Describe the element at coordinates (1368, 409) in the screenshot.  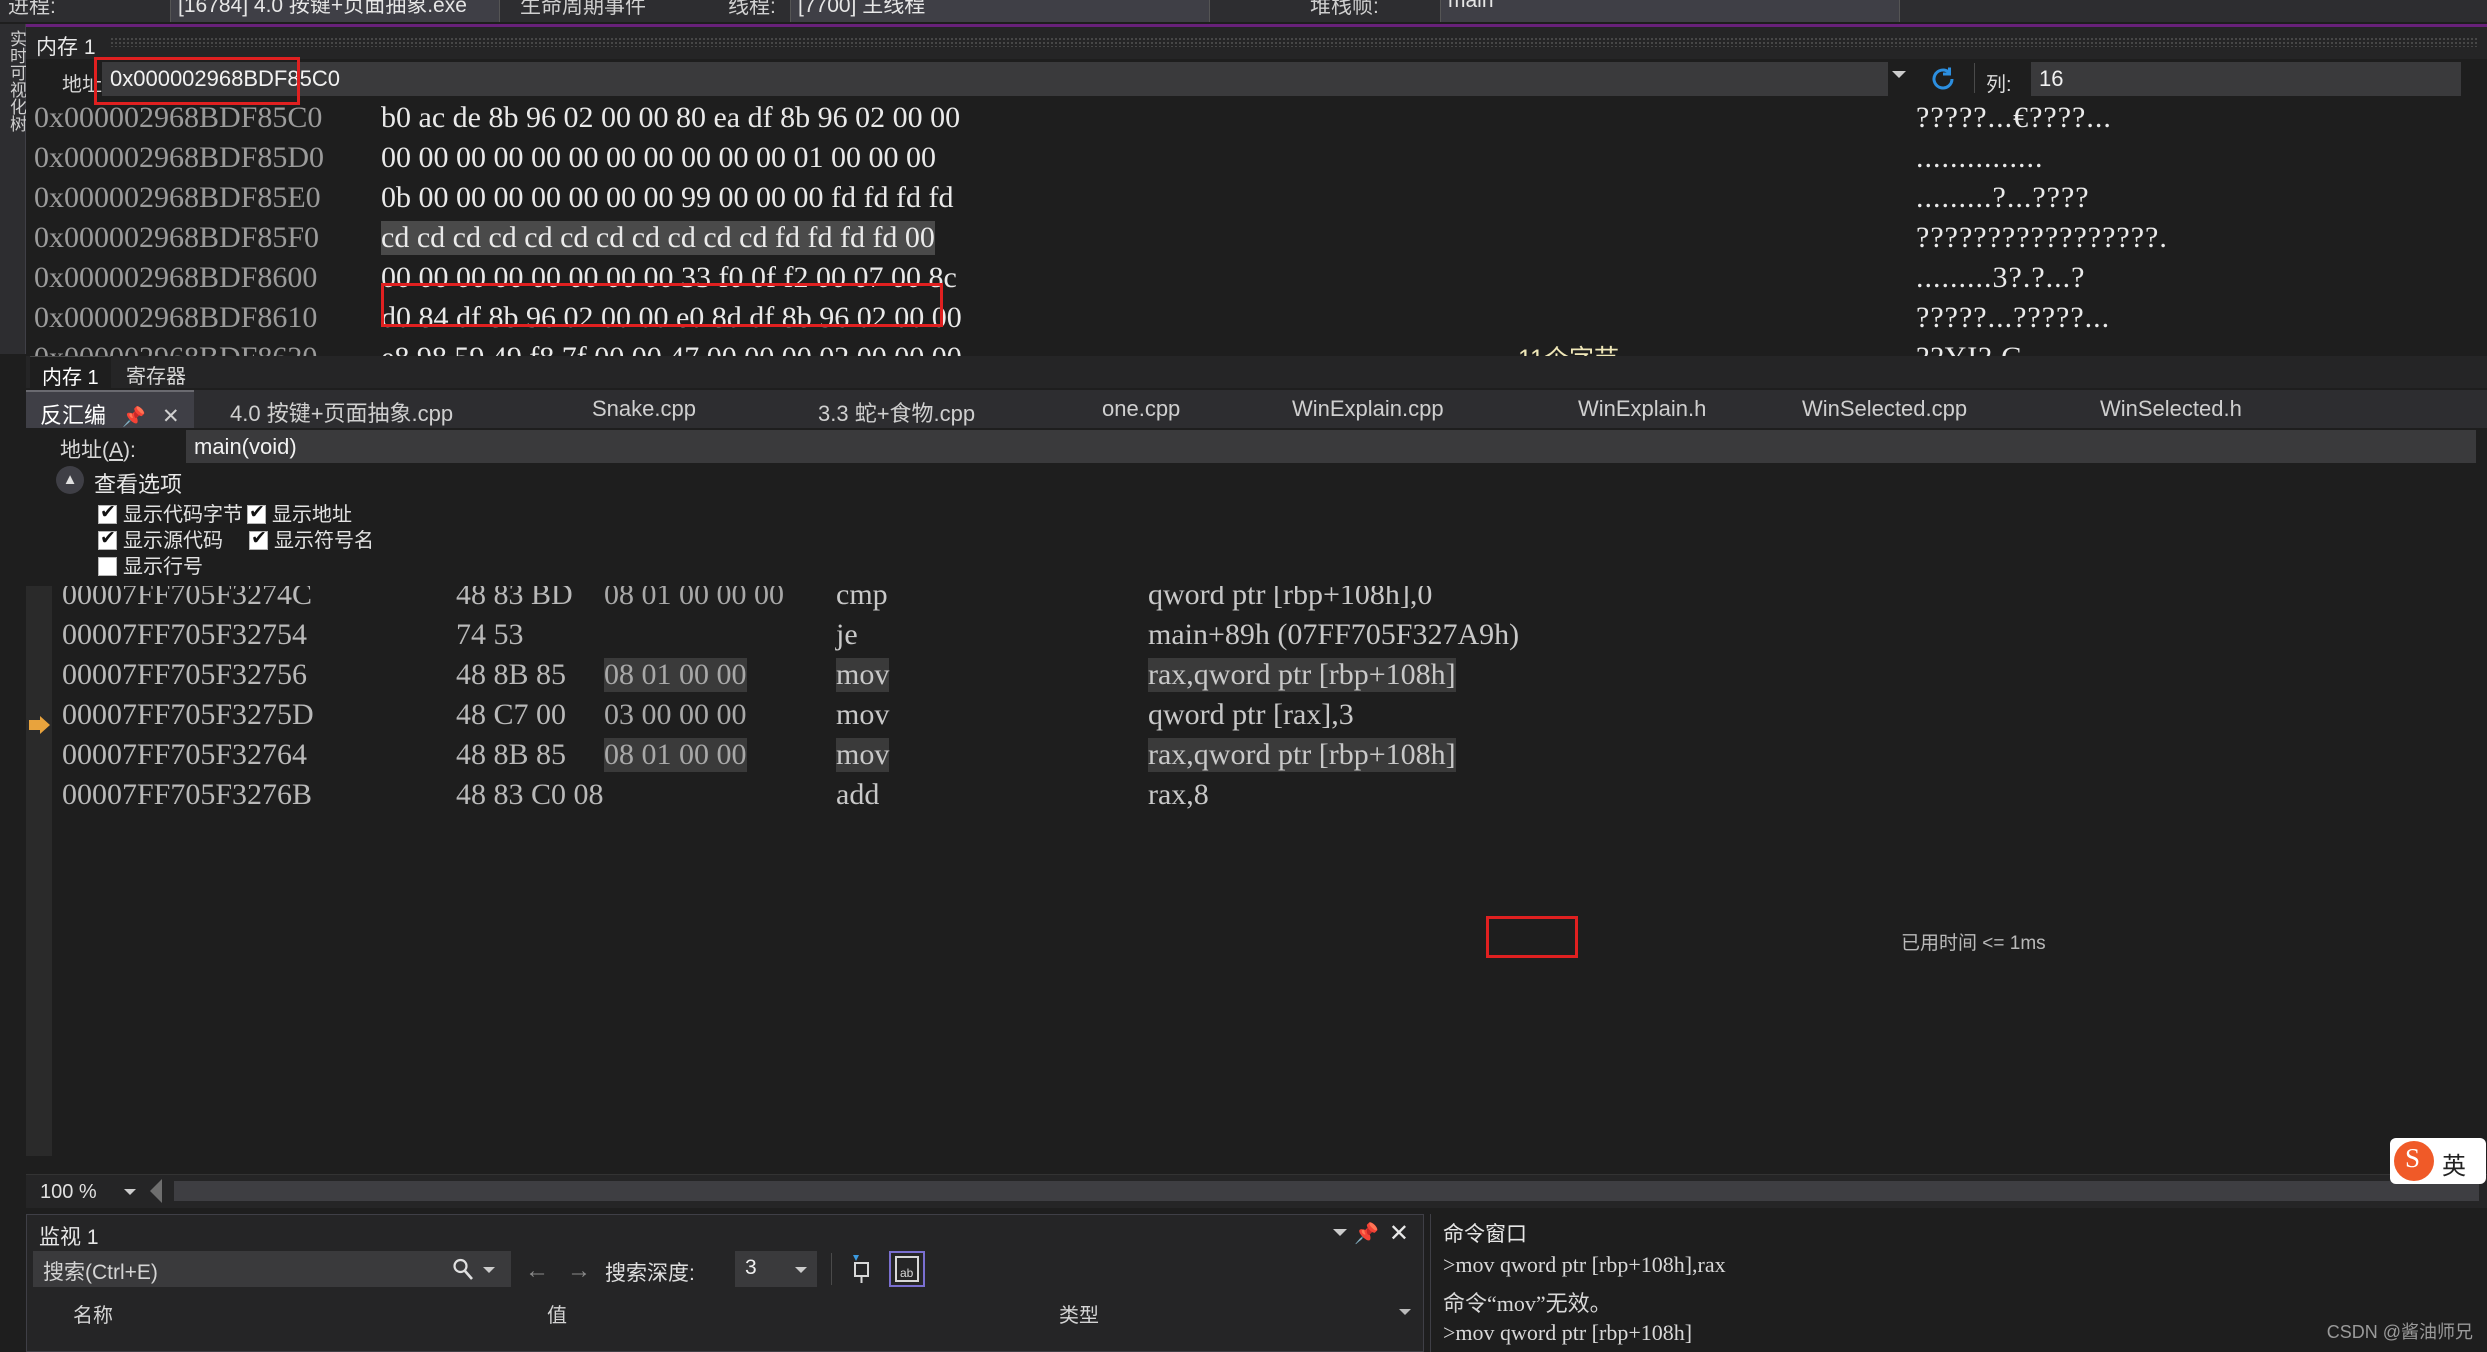
I see `tab-winexplain-cpp: WinExplain.cpp` at that location.